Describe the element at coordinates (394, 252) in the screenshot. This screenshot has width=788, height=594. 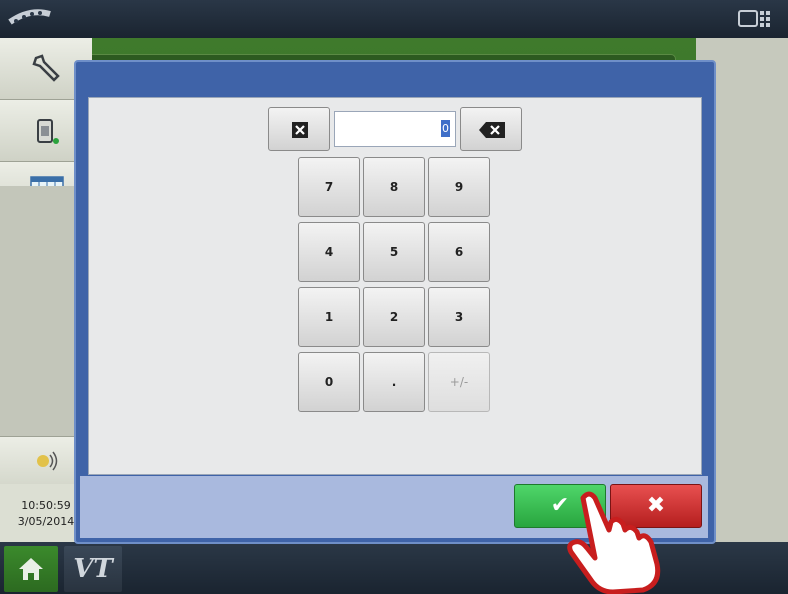
I see `key-5: 5` at that location.